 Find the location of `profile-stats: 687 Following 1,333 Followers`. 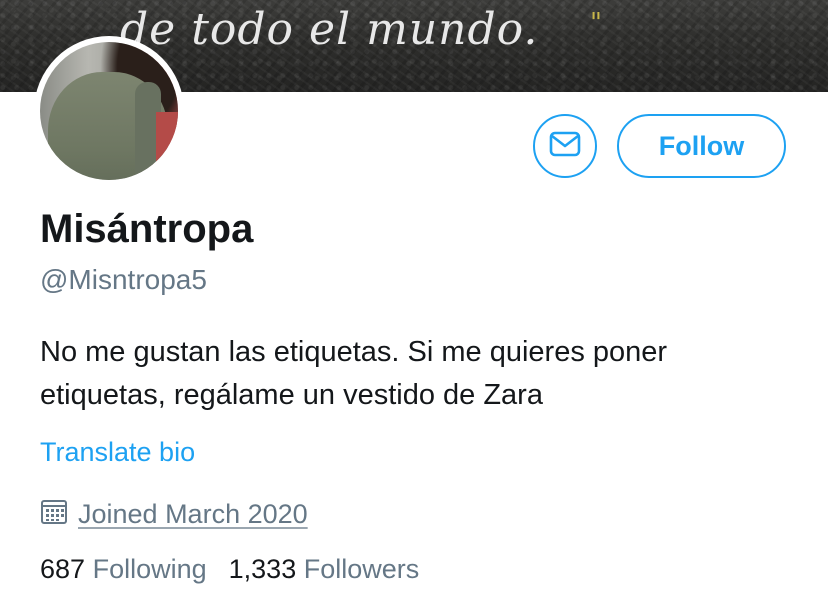

profile-stats: 687 Following 1,333 Followers is located at coordinates (229, 569).